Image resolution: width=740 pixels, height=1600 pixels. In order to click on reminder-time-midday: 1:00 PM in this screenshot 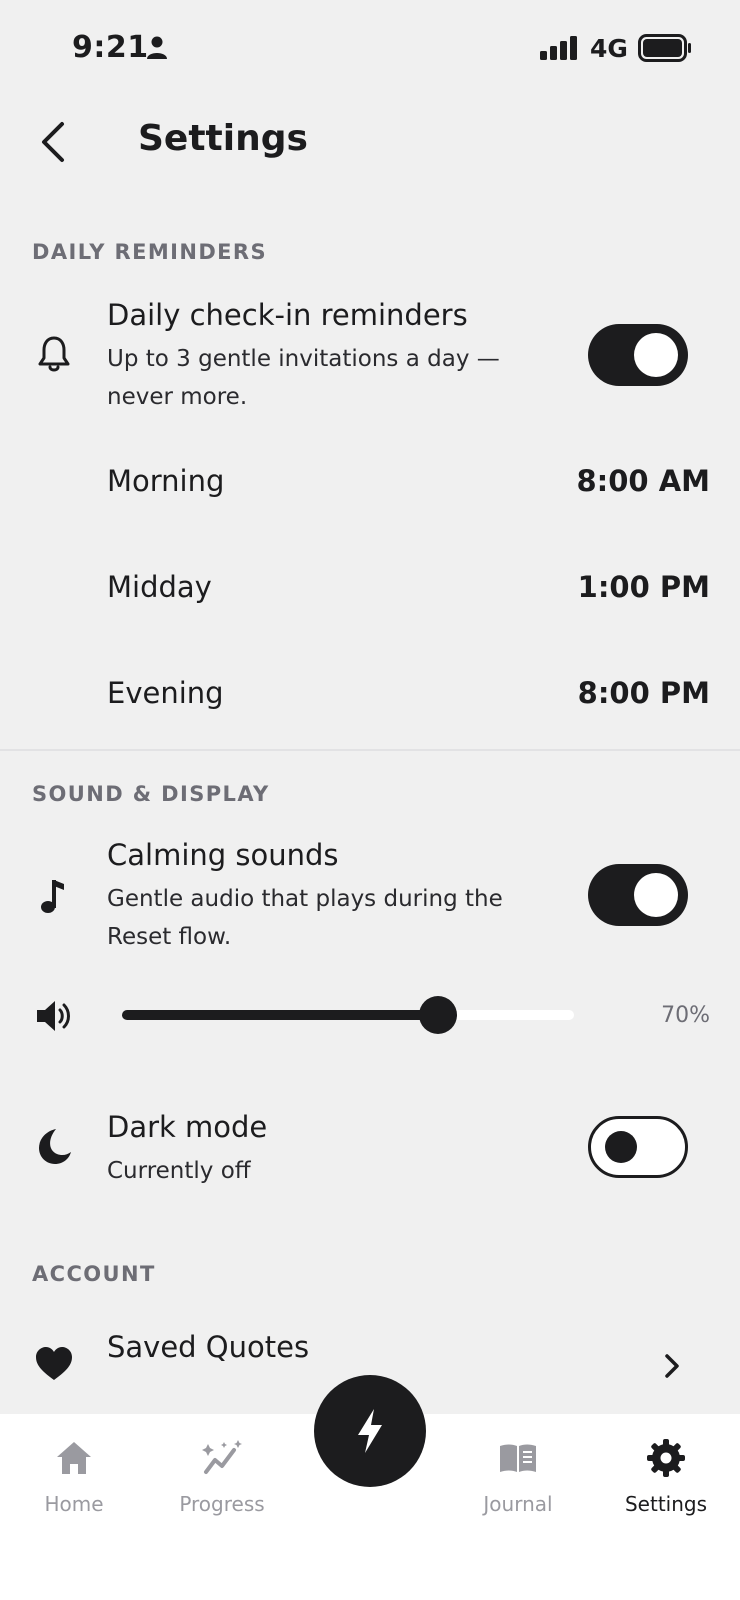, I will do `click(643, 587)`.